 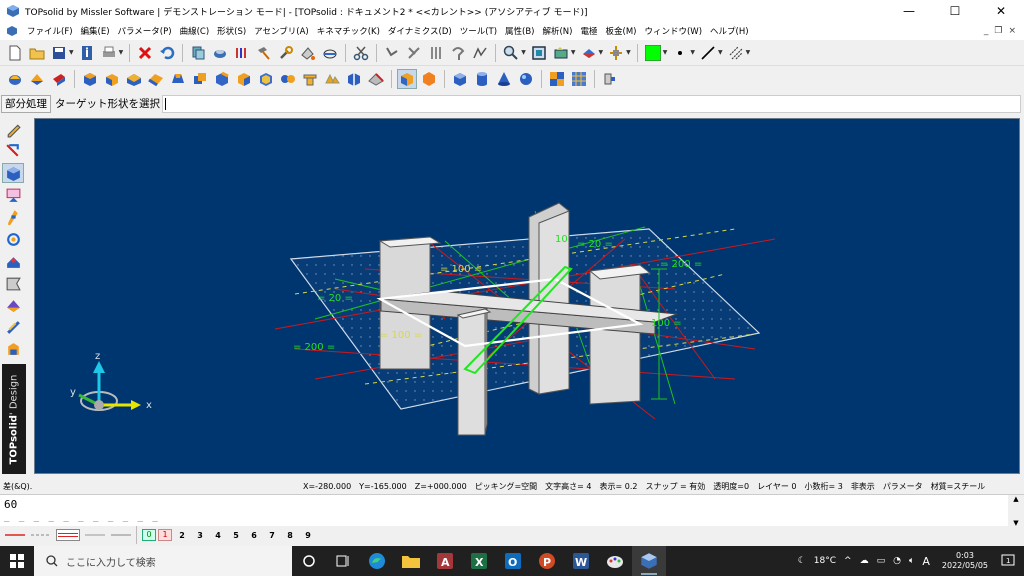 I want to click on sweep-tool-button, so click(x=156, y=79).